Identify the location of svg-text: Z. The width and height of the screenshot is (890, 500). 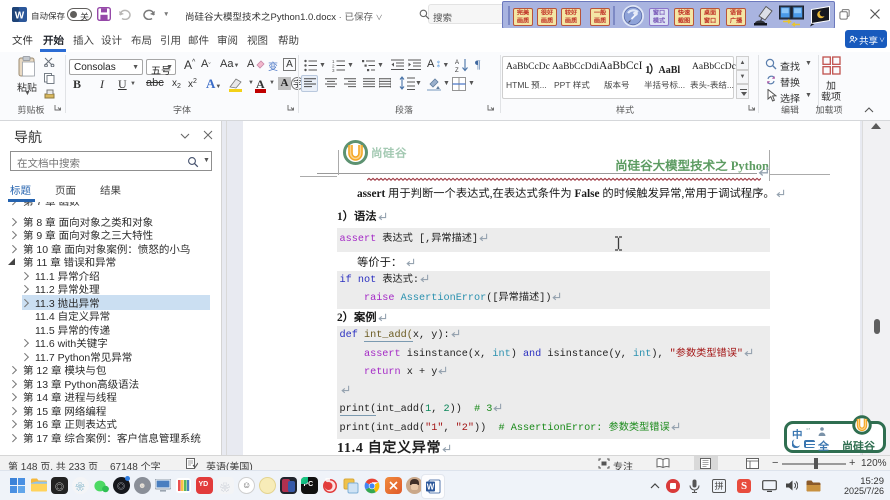
(457, 70).